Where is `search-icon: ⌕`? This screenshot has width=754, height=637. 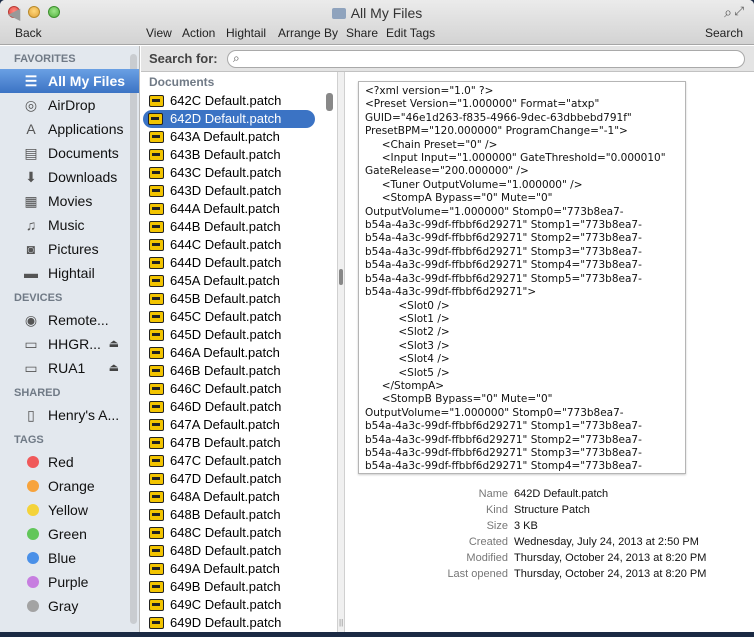
search-icon: ⌕ is located at coordinates (728, 12).